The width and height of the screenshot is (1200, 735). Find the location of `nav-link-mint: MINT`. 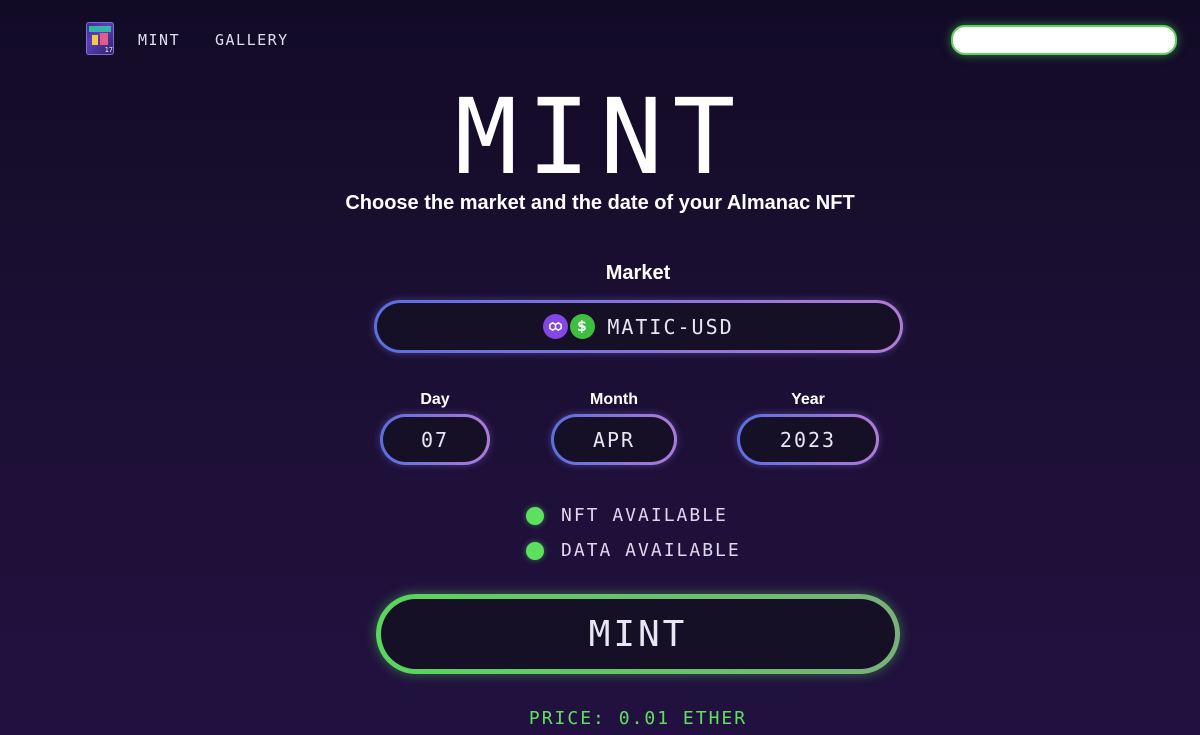

nav-link-mint: MINT is located at coordinates (159, 40).